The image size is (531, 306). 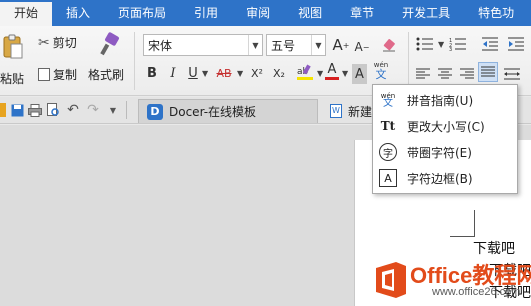 I want to click on highlight-button: ab, so click(x=305, y=72).